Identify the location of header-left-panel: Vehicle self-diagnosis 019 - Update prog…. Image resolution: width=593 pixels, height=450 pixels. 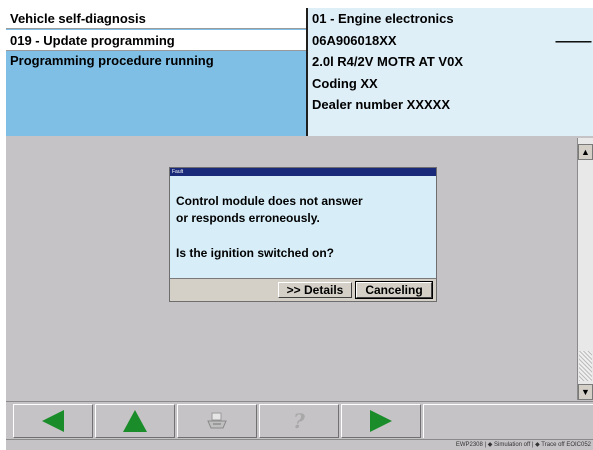
(157, 72).